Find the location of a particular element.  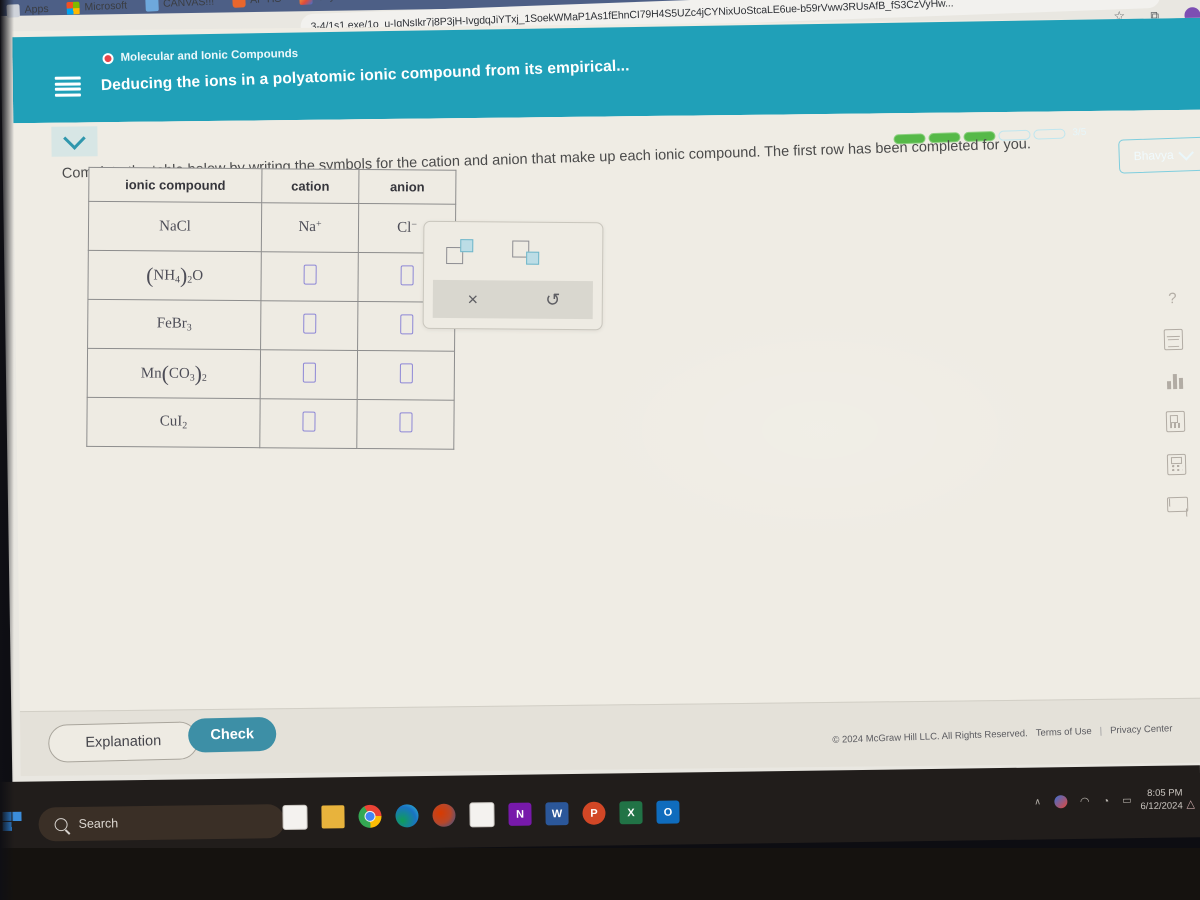

chrome-icon is located at coordinates (370, 816).